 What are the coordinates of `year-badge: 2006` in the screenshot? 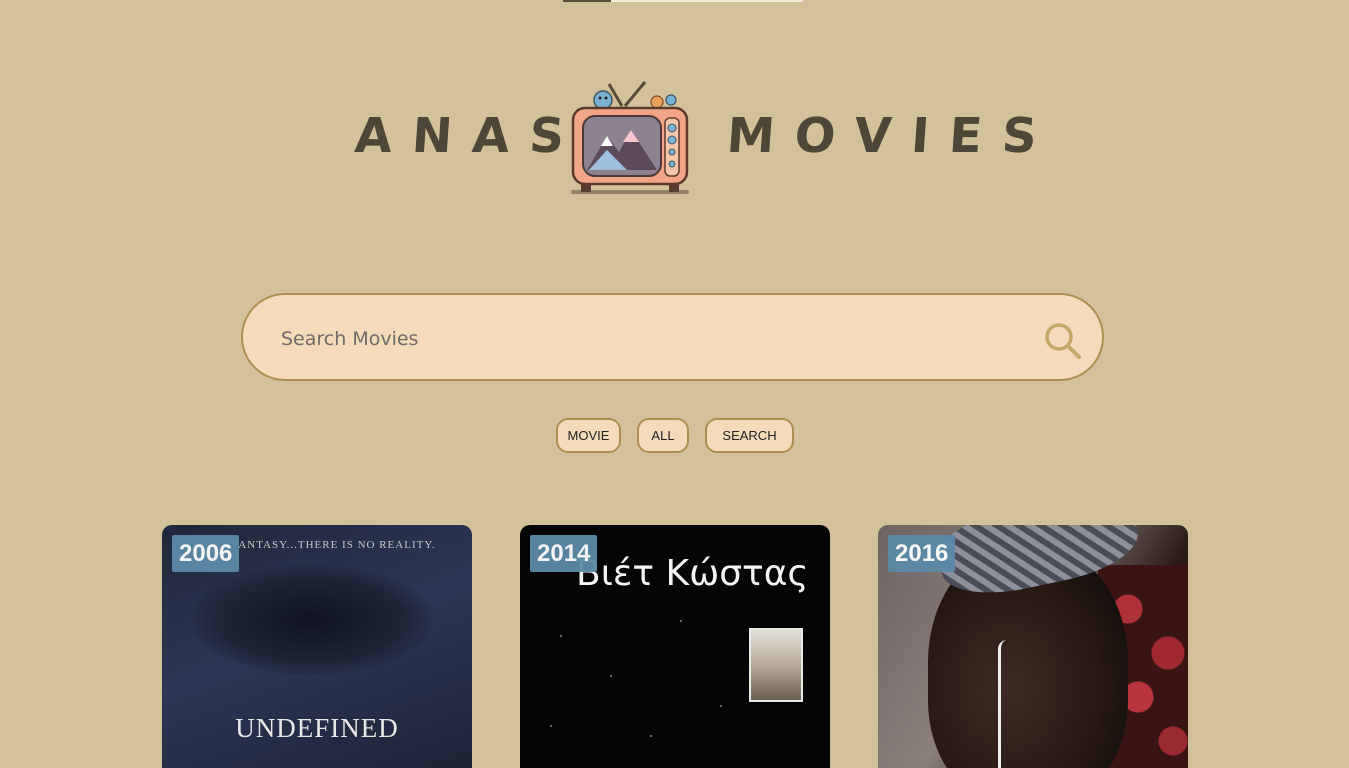 It's located at (206, 553).